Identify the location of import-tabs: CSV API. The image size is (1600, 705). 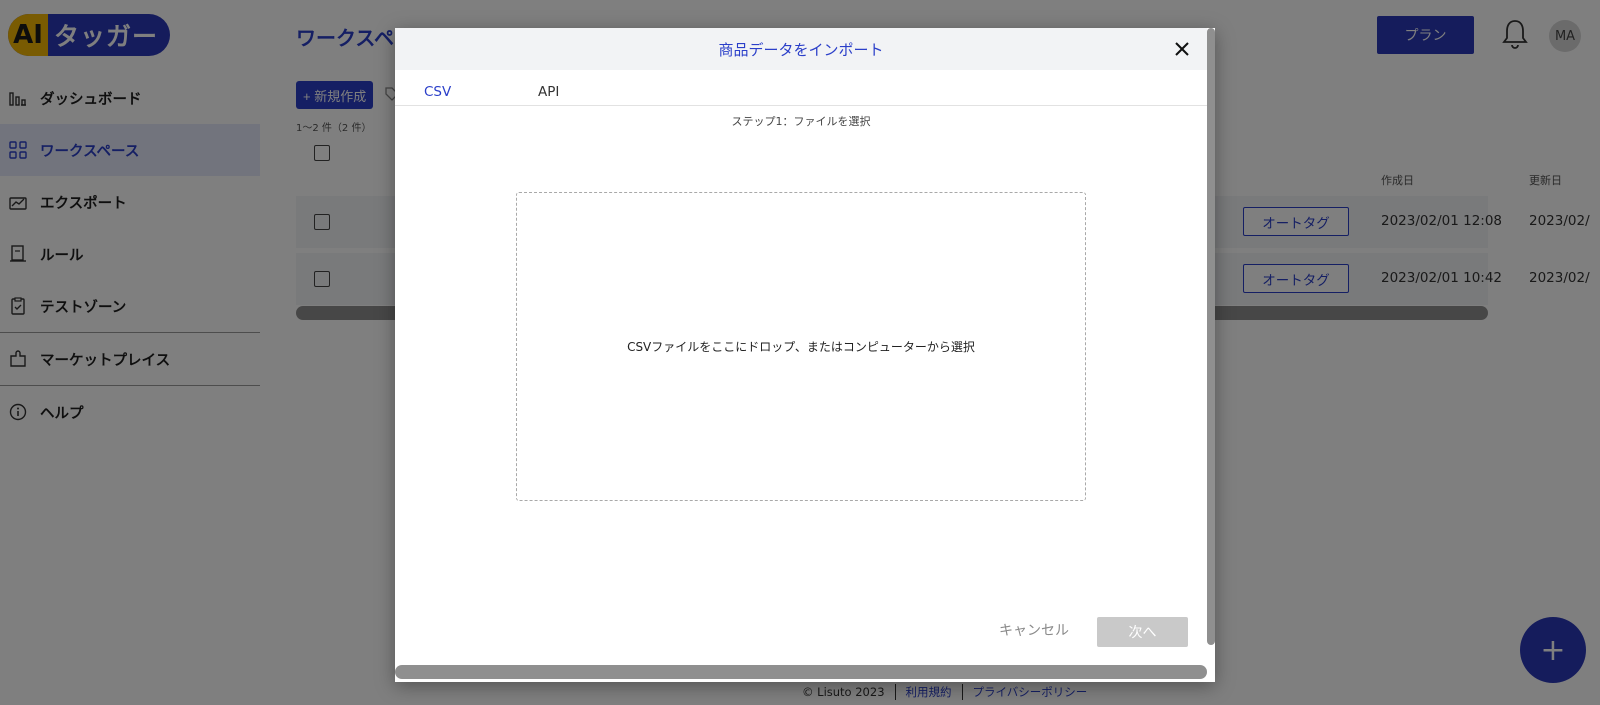
(801, 88).